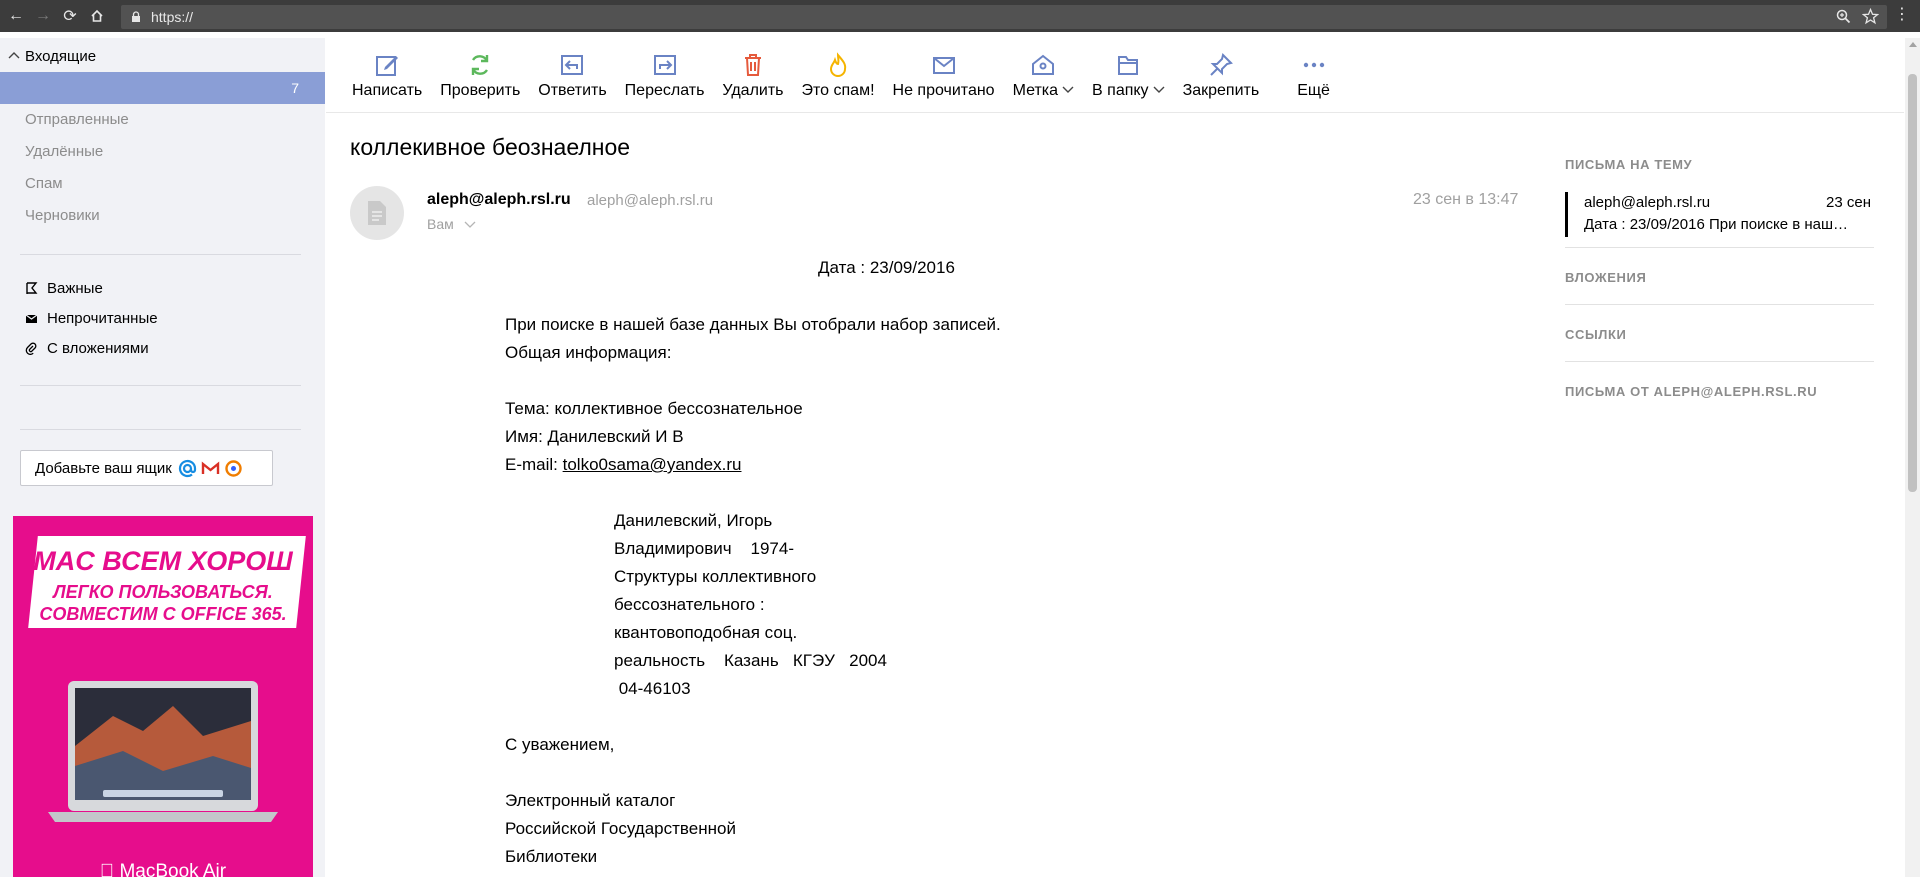 This screenshot has width=1920, height=877. What do you see at coordinates (1128, 65) in the screenshot?
I see `folder-icon` at bounding box center [1128, 65].